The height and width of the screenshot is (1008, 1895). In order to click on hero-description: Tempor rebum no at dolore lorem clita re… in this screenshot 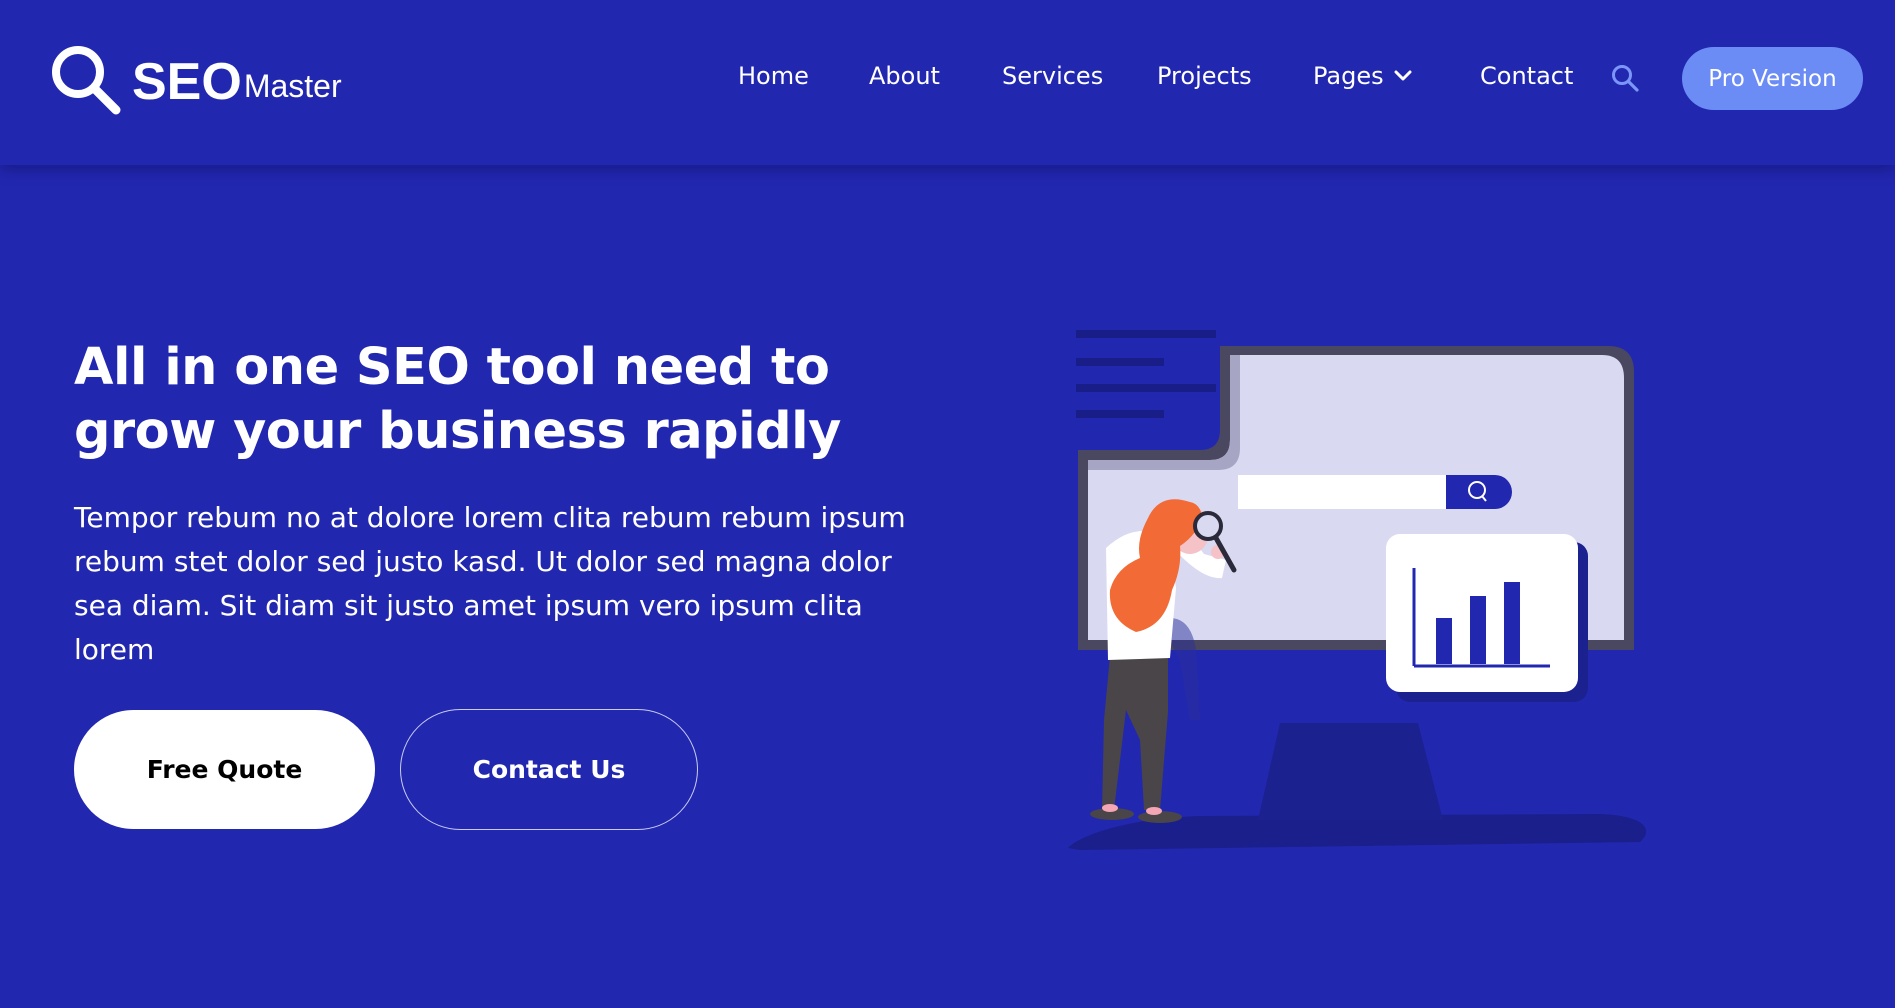, I will do `click(490, 583)`.